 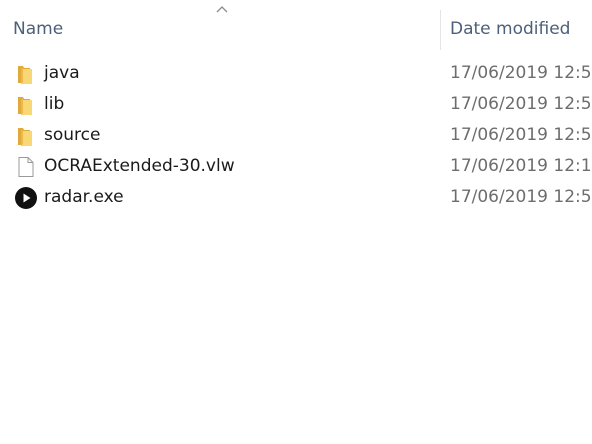 I want to click on sort-ascending-icon, so click(x=222, y=9).